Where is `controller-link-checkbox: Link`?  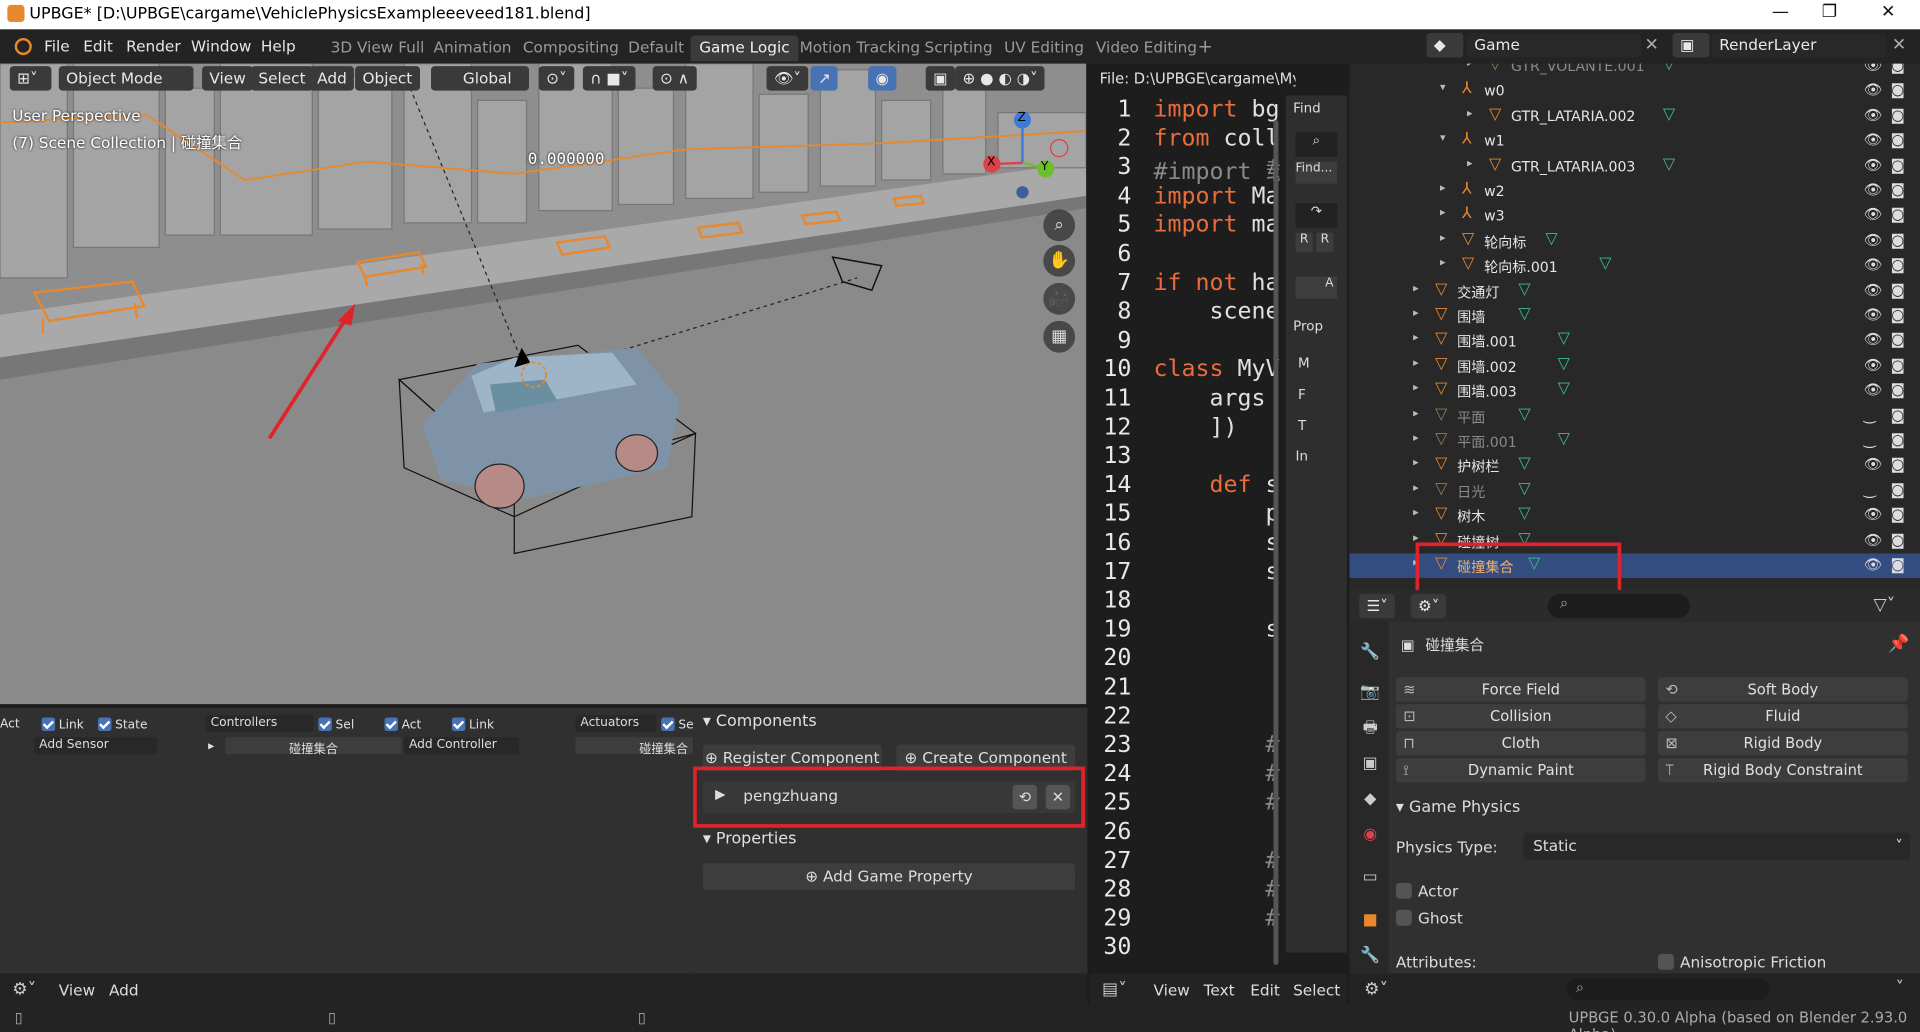 controller-link-checkbox: Link is located at coordinates (472, 724).